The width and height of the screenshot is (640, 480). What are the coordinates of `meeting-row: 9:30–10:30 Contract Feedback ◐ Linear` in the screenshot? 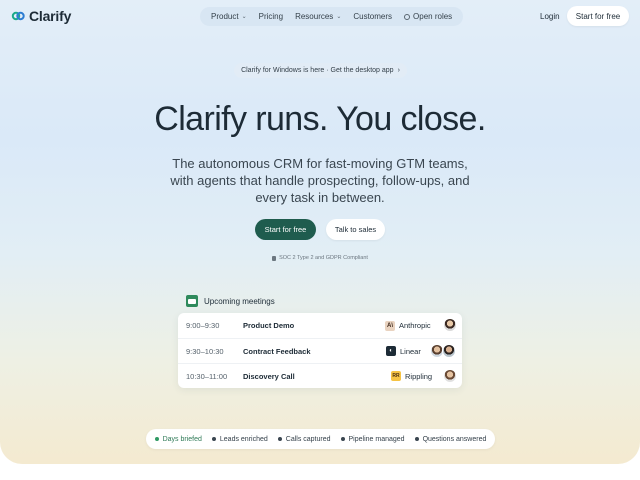 It's located at (320, 350).